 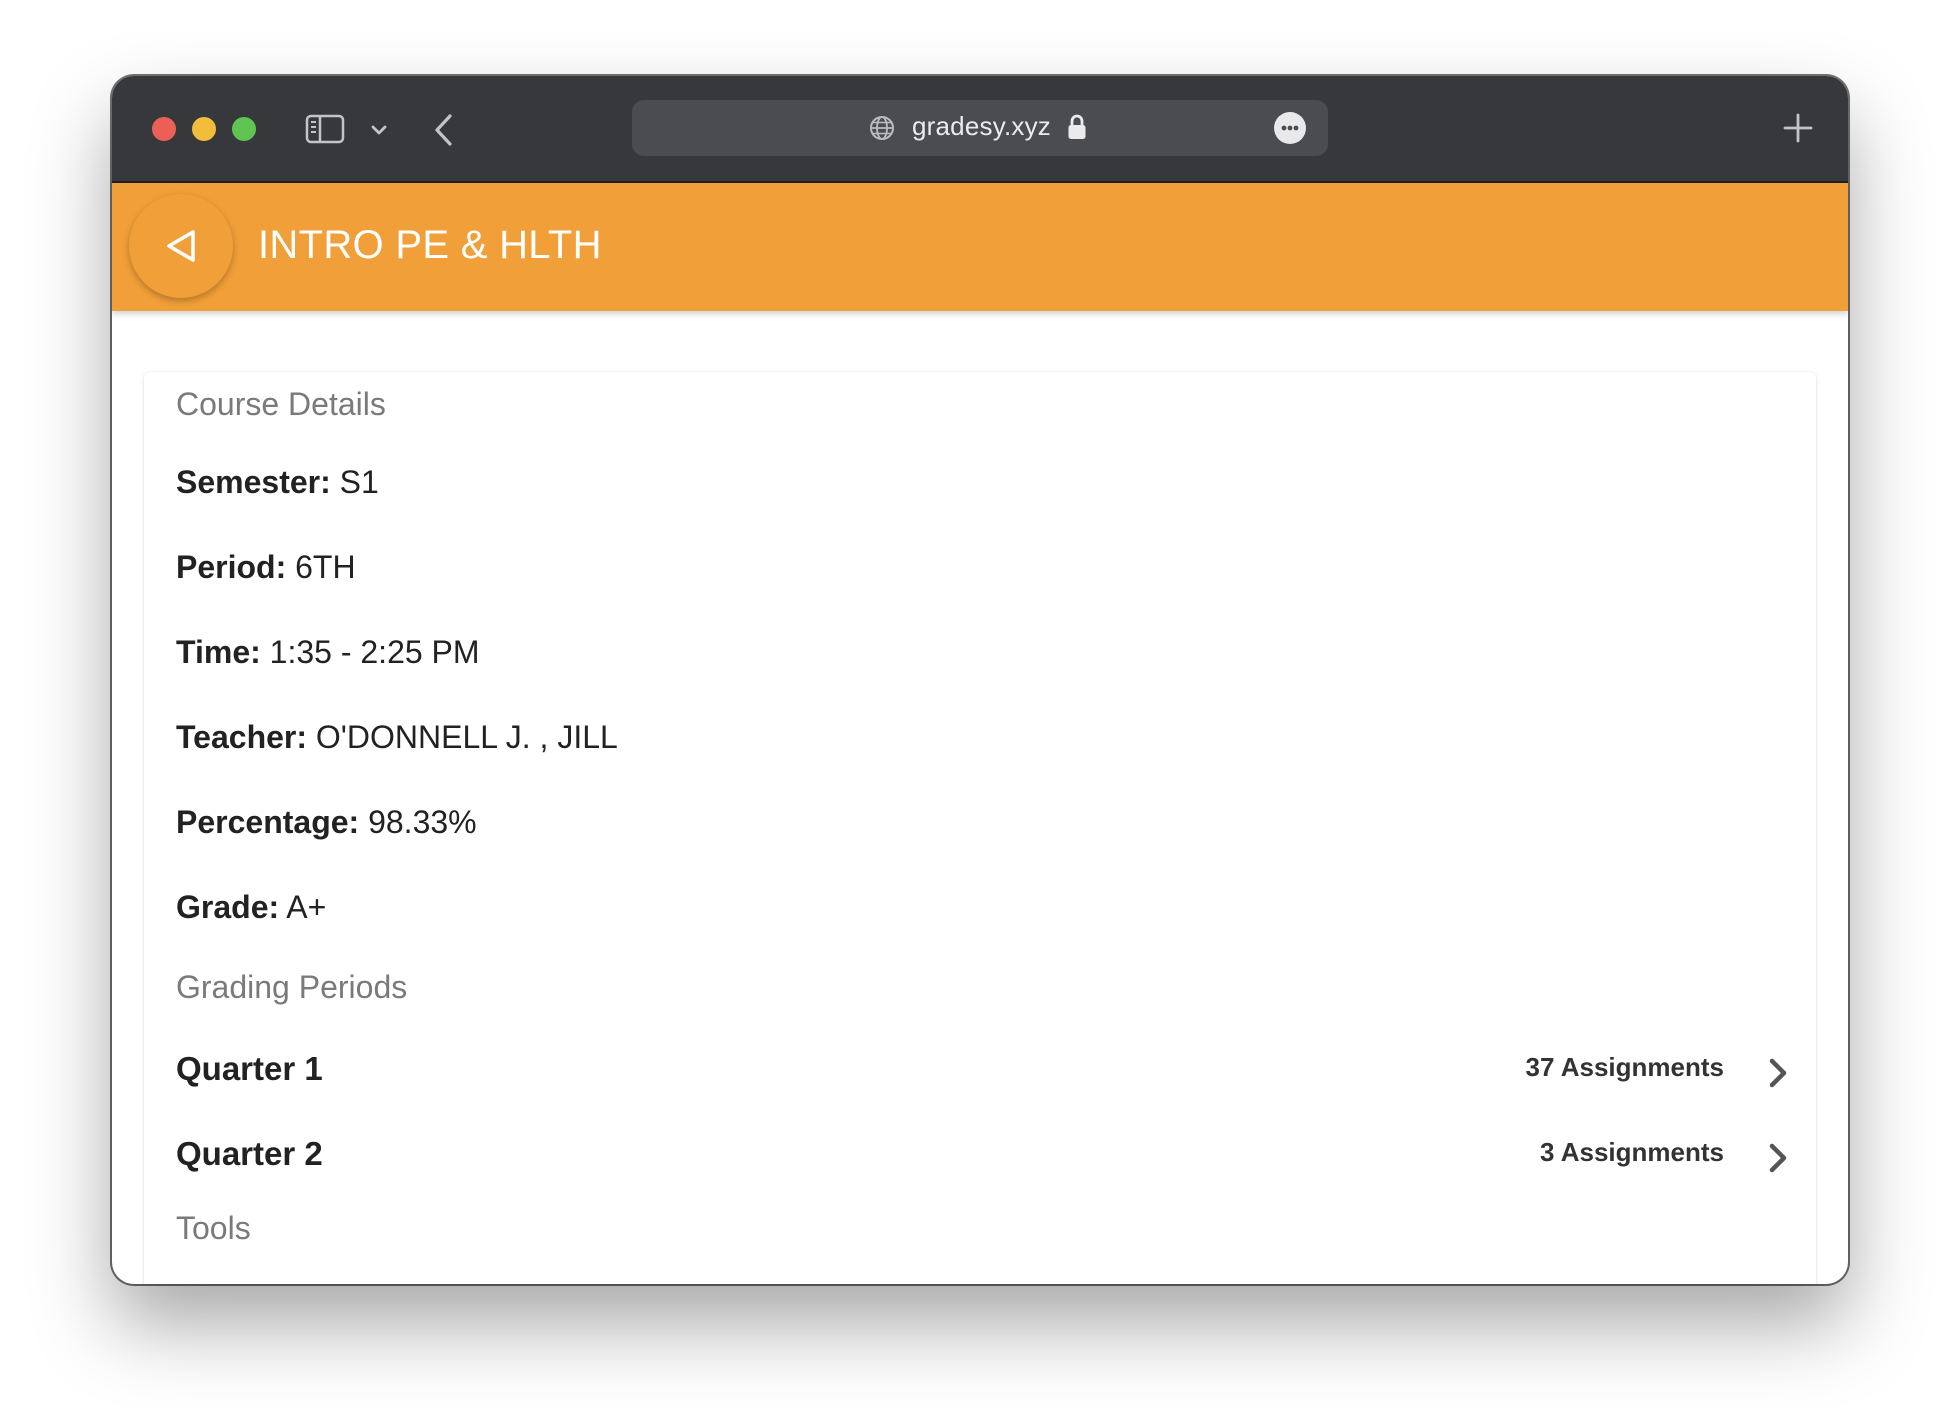 I want to click on detail-label: Time:, so click(x=218, y=652).